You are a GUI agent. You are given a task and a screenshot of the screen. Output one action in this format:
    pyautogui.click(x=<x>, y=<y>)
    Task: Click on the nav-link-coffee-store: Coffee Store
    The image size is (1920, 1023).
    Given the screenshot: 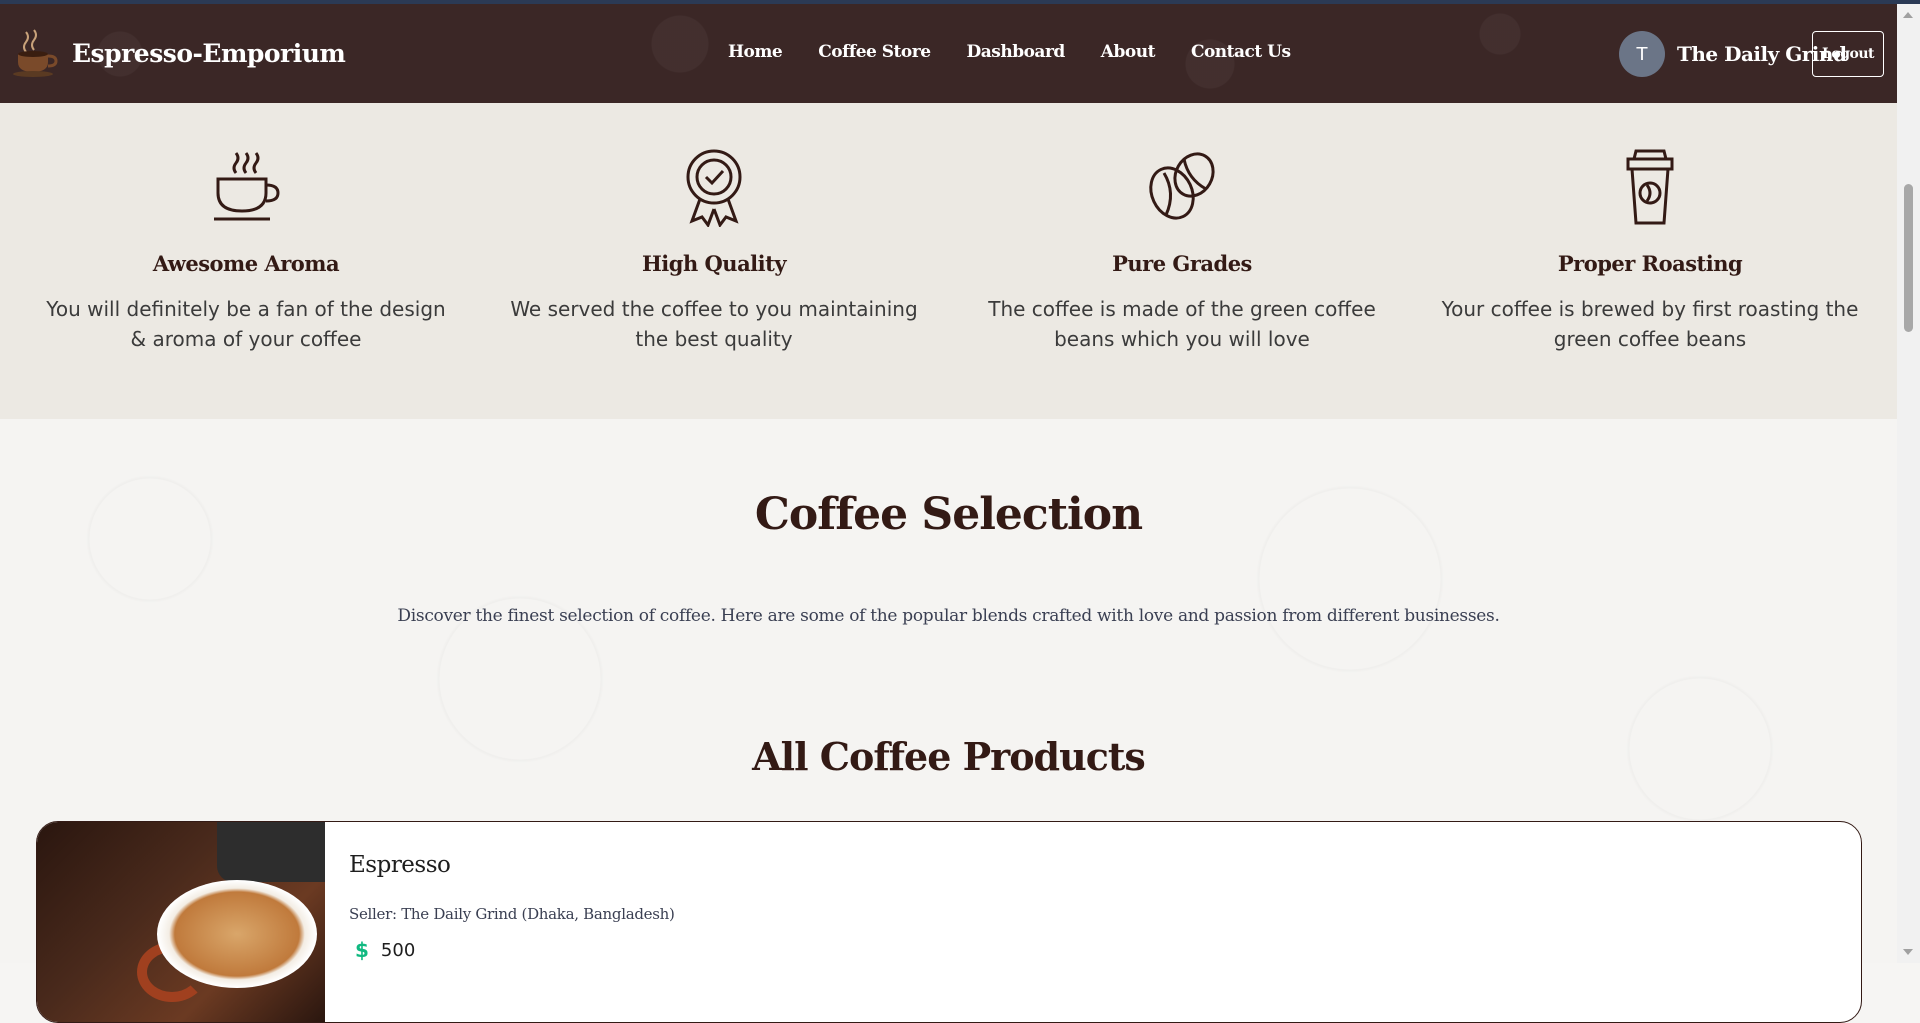 What is the action you would take?
    pyautogui.click(x=874, y=52)
    